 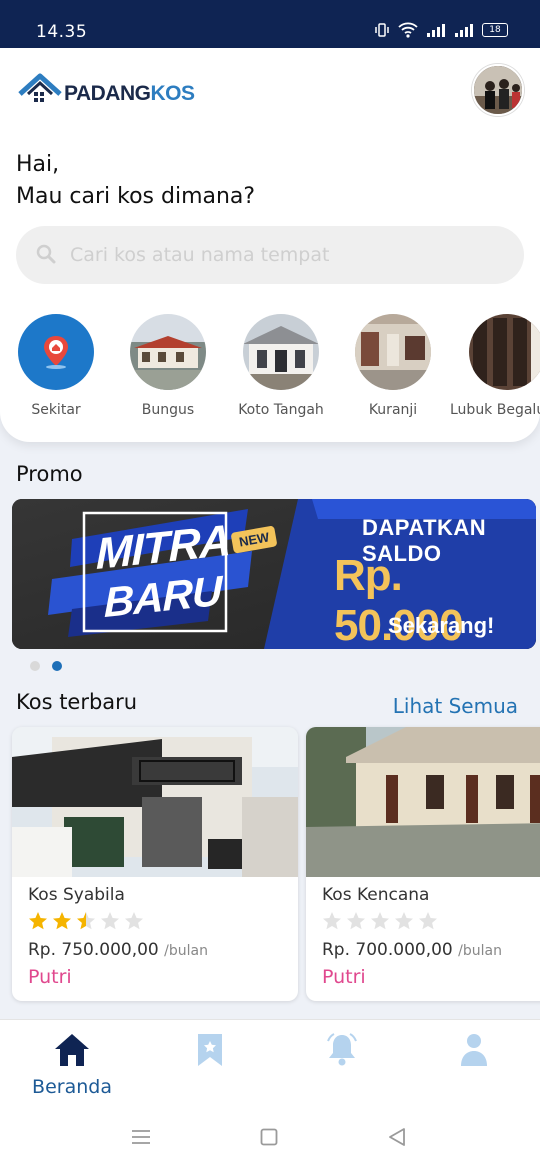 I want to click on menu-icon, so click(x=141, y=1137).